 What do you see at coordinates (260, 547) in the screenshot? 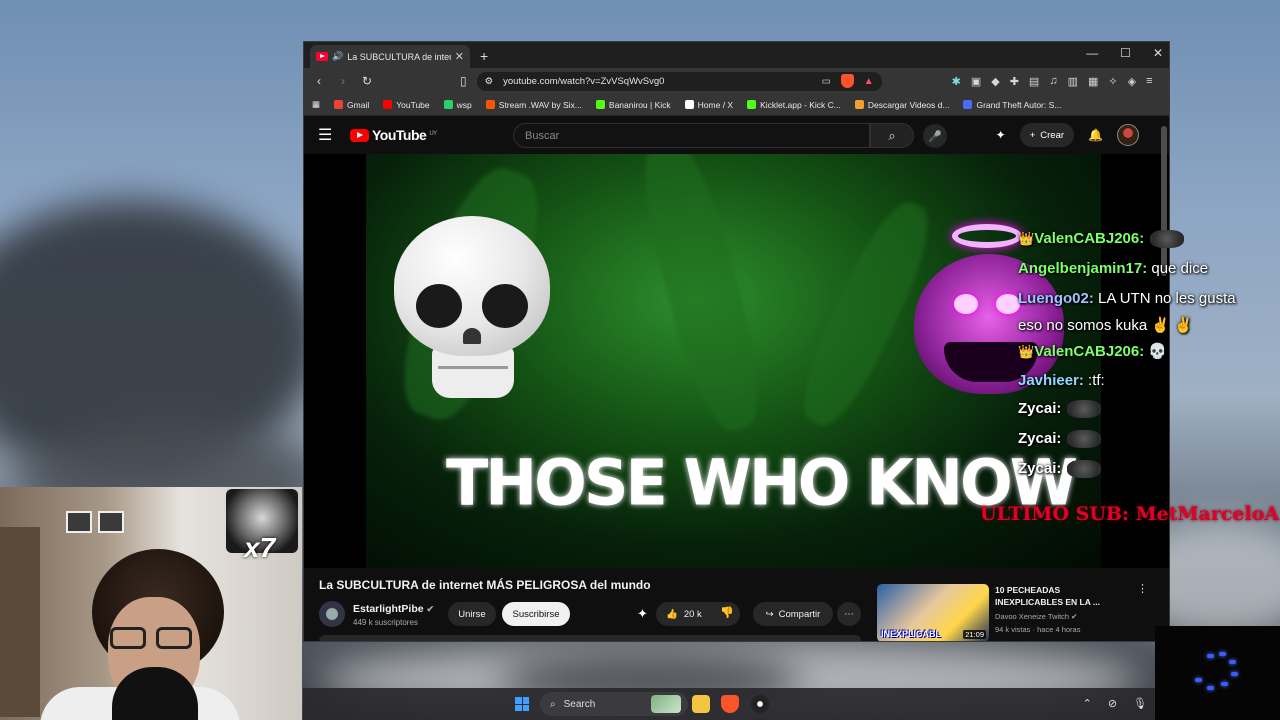
I see `reaction-count: x7` at bounding box center [260, 547].